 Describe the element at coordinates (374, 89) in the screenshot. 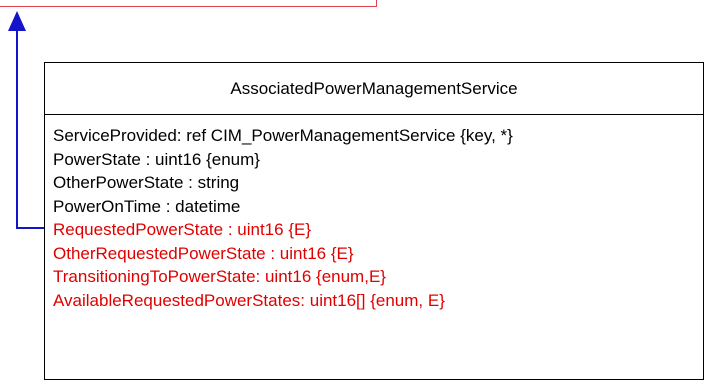

I see `class-name: AssociatedPowerManagementService` at that location.